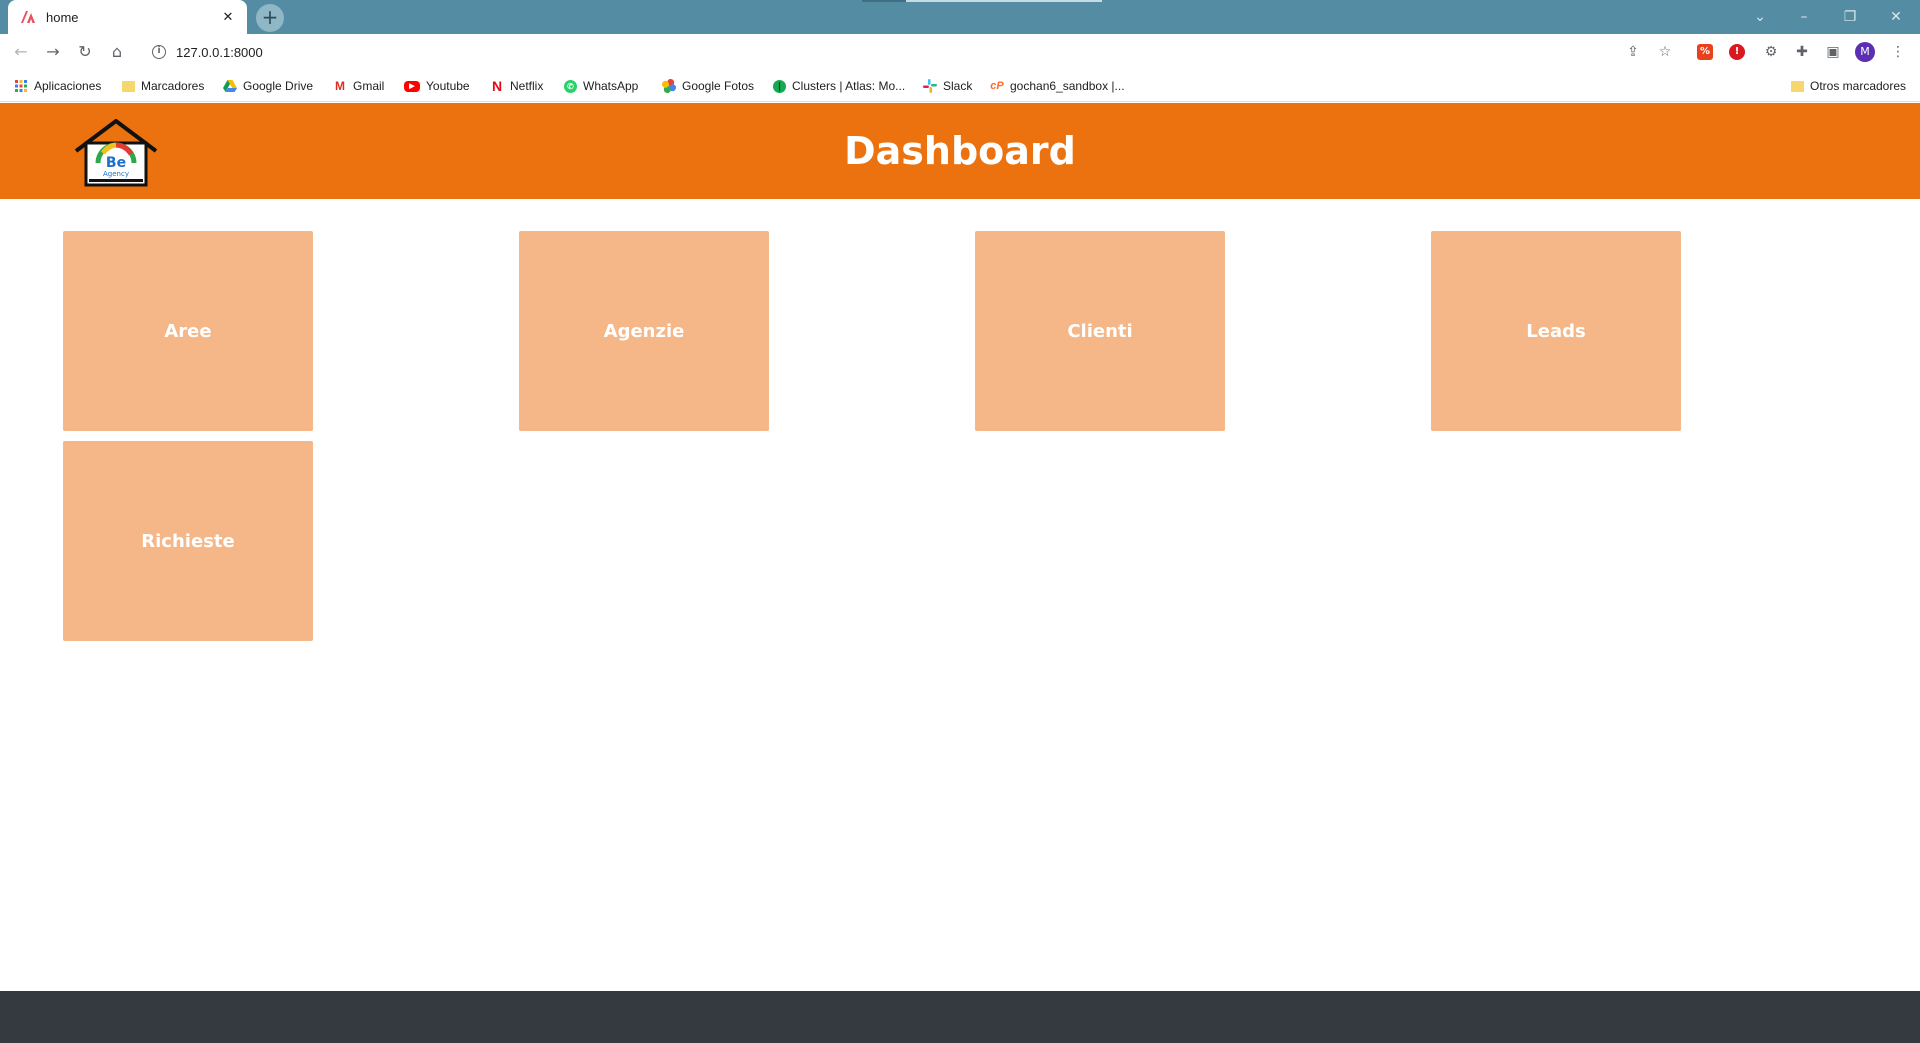 This screenshot has width=1920, height=1043. What do you see at coordinates (68, 86) in the screenshot?
I see `bookmark-label: Aplicaciones` at bounding box center [68, 86].